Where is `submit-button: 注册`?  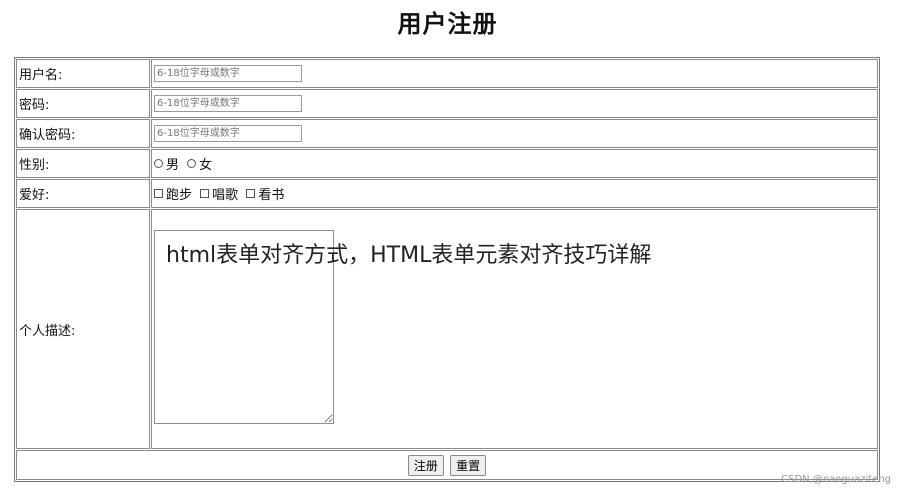
submit-button: 注册 is located at coordinates (425, 465).